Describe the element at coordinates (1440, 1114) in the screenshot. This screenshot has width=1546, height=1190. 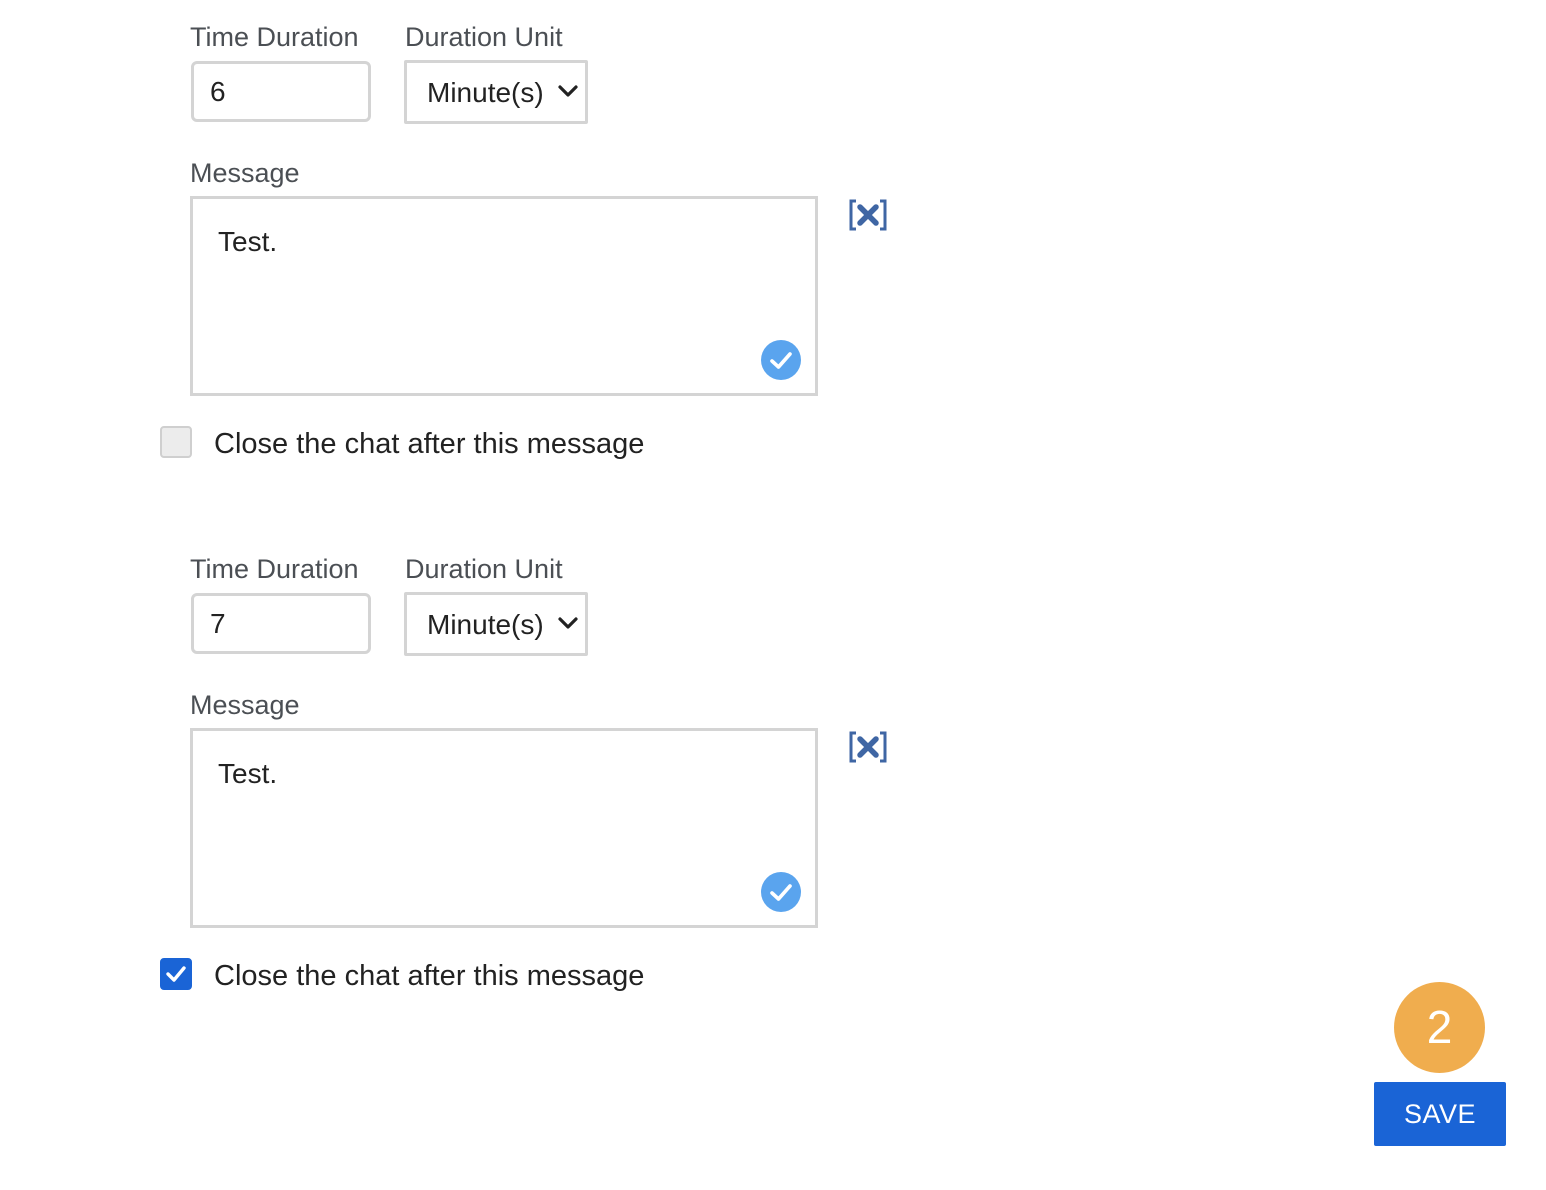
I see `save-button: SAVE` at that location.